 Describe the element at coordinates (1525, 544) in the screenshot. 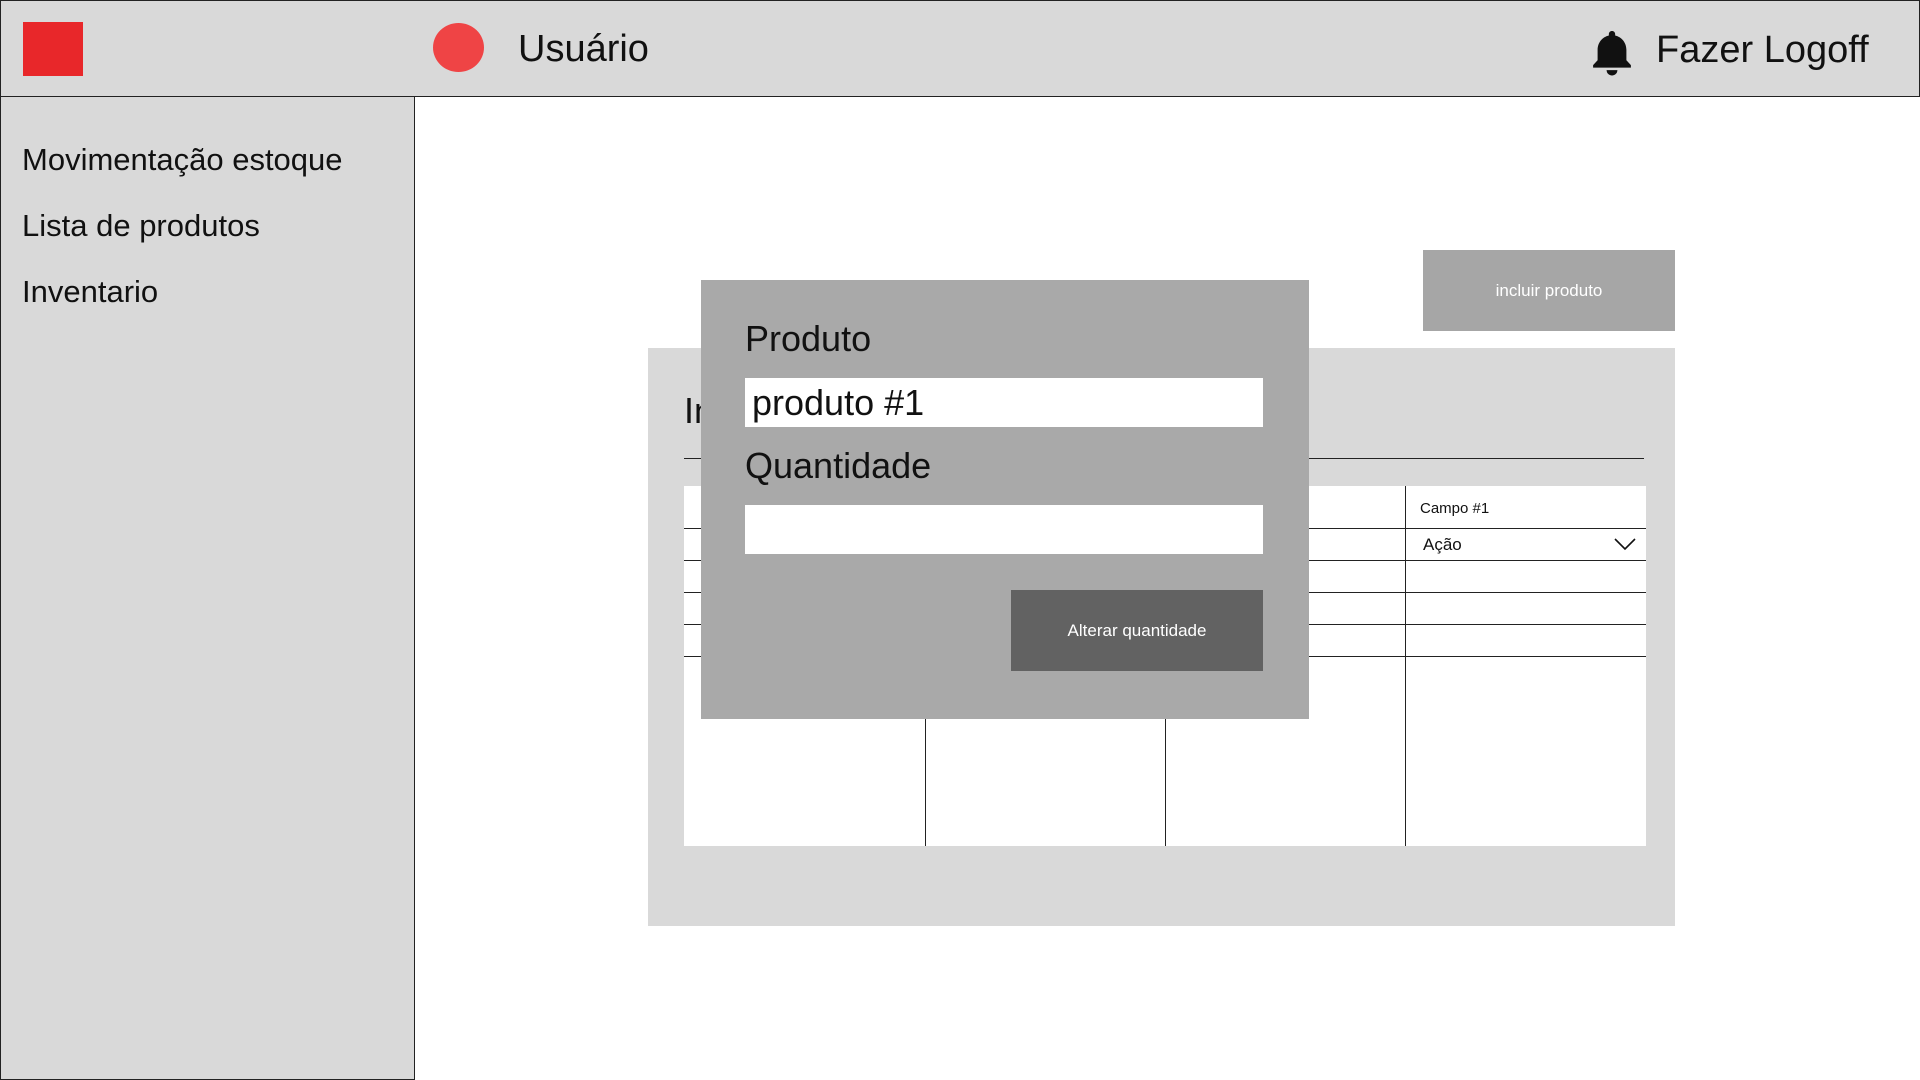

I see `action-select: Ação` at that location.